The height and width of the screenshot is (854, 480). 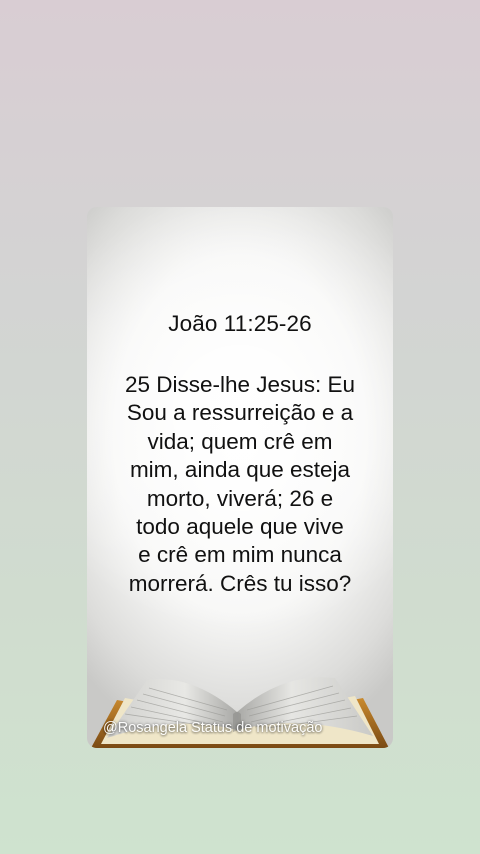 I want to click on verse-line: 25 Disse-lhe Jesus: Eu, so click(x=240, y=384).